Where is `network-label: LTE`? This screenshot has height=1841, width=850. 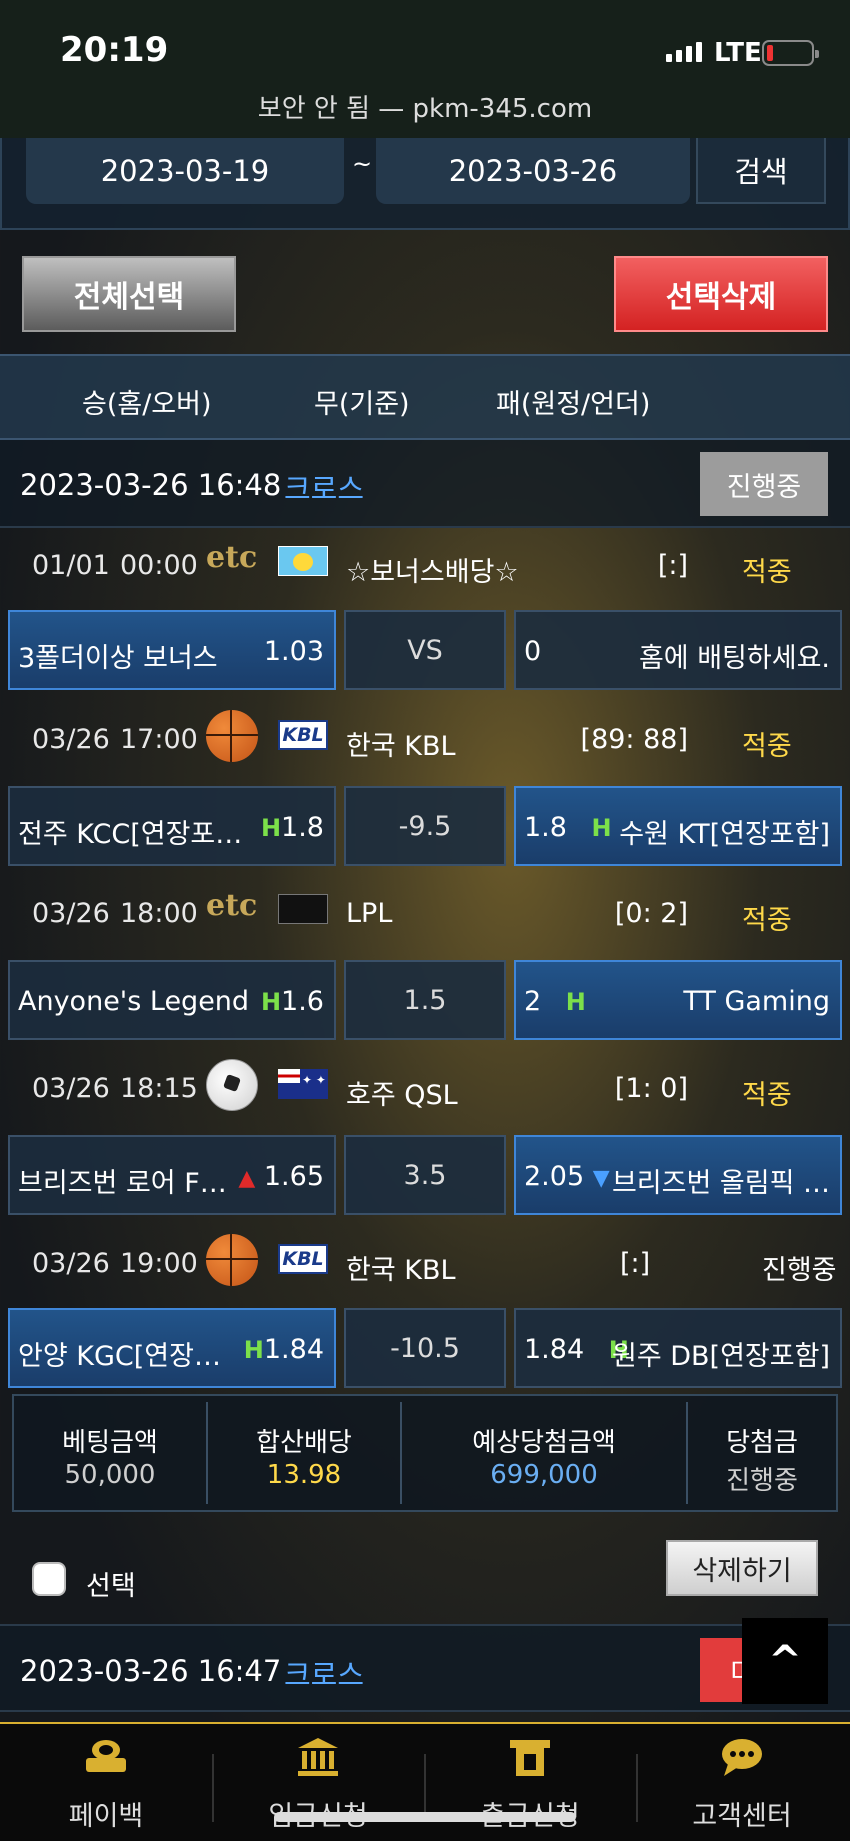 network-label: LTE is located at coordinates (738, 53).